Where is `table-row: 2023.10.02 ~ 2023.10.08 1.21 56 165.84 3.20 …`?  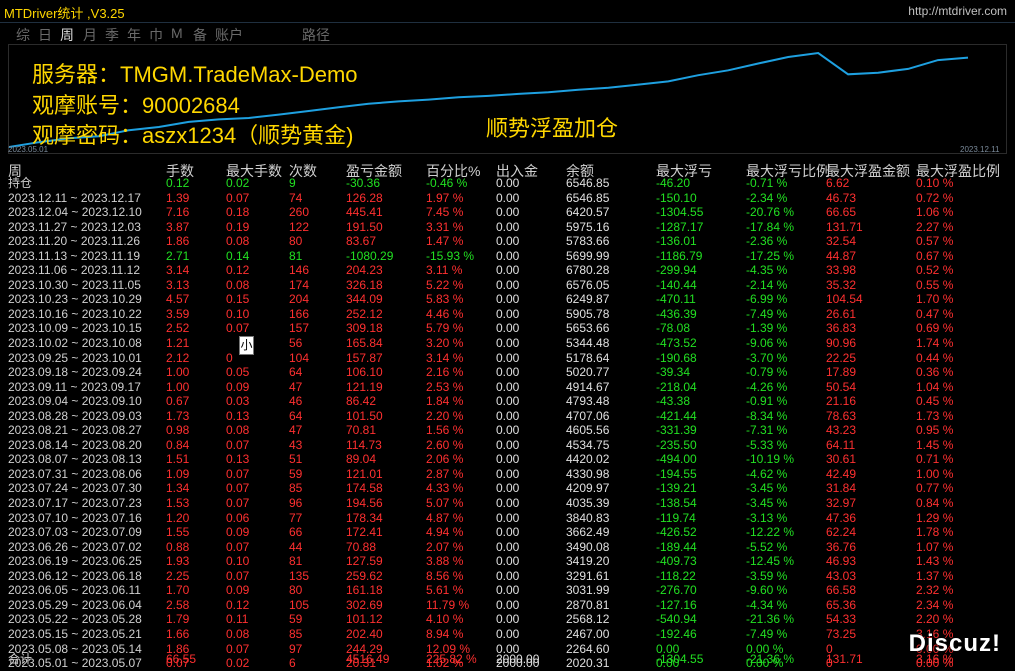
table-row: 2023.10.02 ~ 2023.10.08 1.21 56 165.84 3.20 … is located at coordinates (507, 343).